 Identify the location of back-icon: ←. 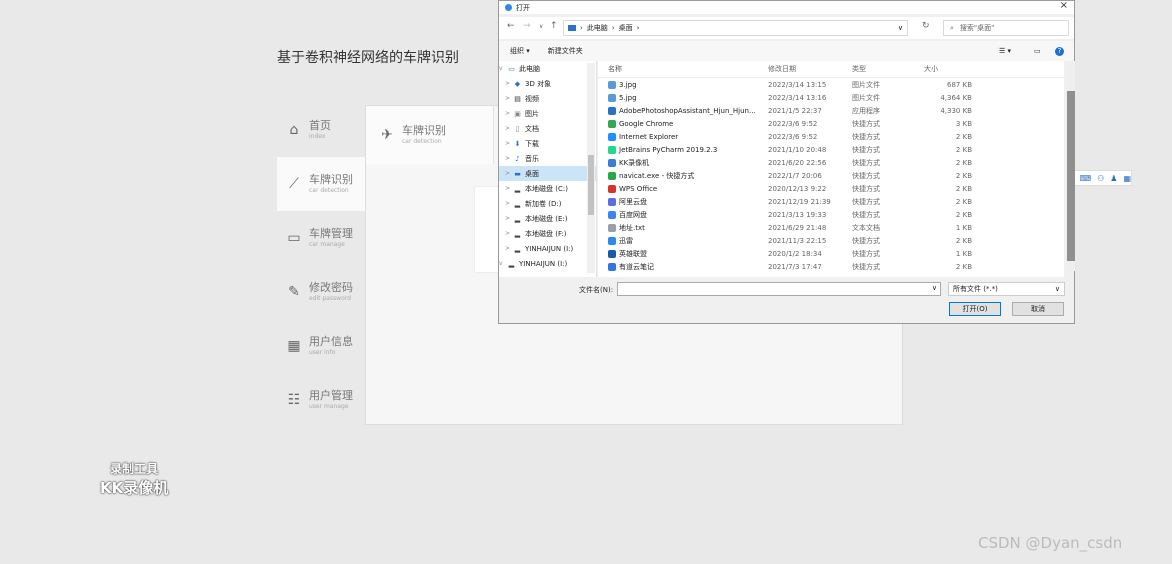
(511, 26).